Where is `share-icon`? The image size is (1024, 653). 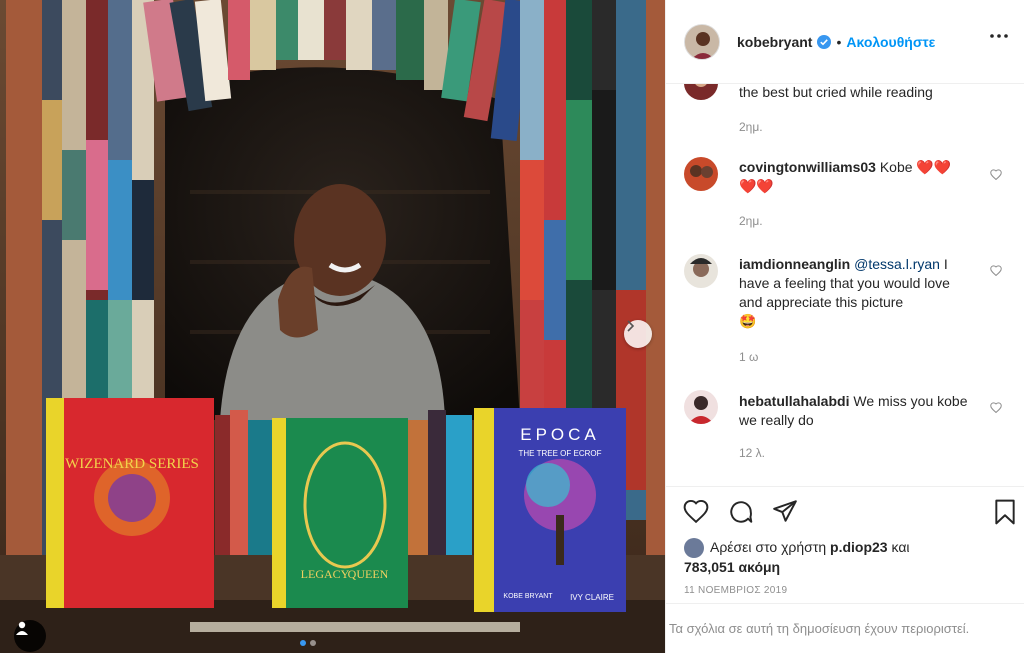
share-icon is located at coordinates (785, 511).